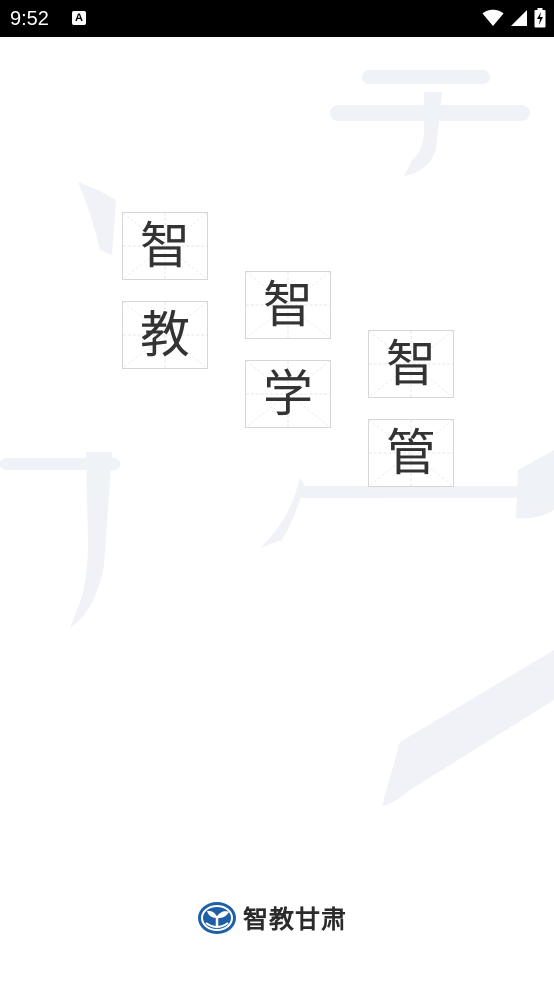 This screenshot has height=985, width=554. Describe the element at coordinates (295, 919) in the screenshot. I see `brand-name: 智教甘肃` at that location.